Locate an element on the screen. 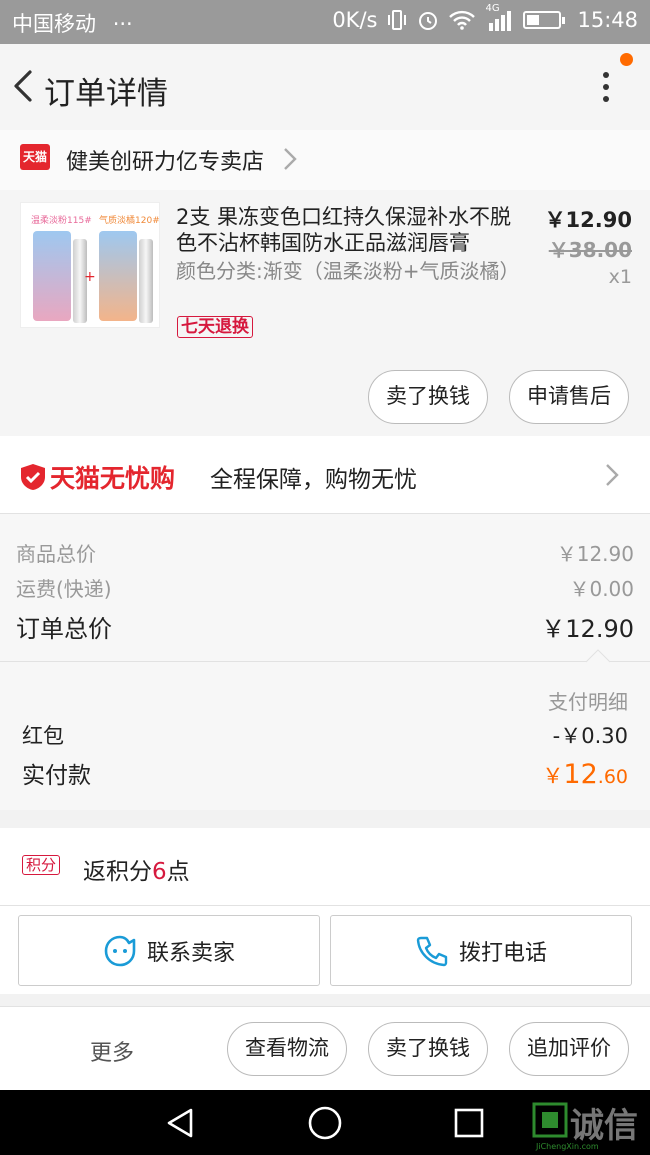 This screenshot has width=650, height=1155. watermark: 诚信 JiChengXin.com is located at coordinates (590, 1124).